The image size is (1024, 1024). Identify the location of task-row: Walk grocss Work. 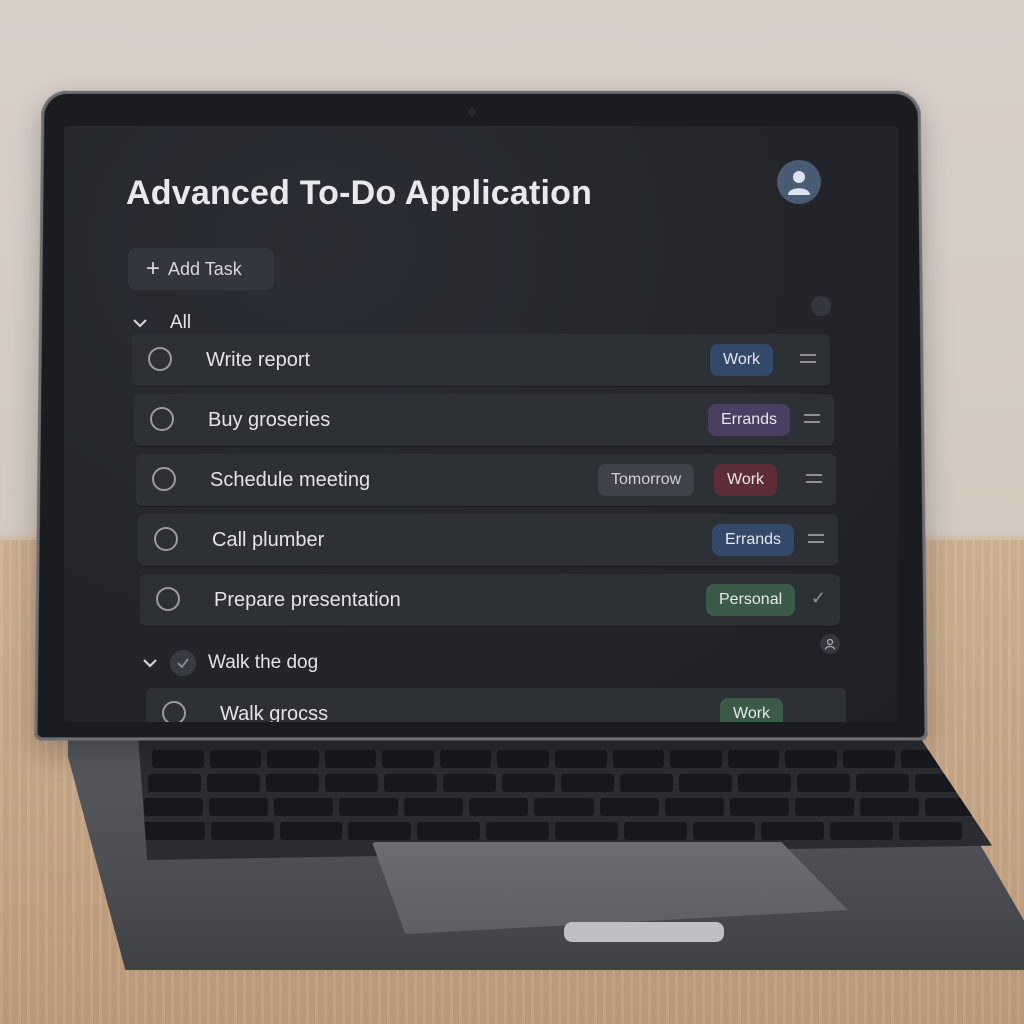
(496, 705).